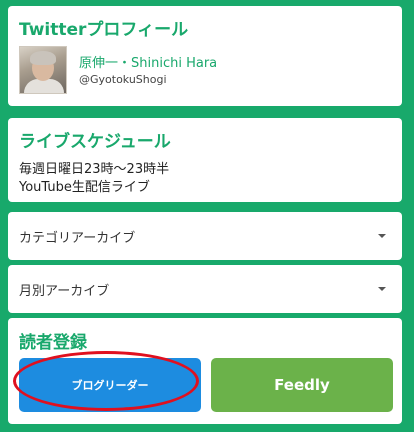 The image size is (414, 432). I want to click on live-schedule-title: ライブスケジュール, so click(95, 142).